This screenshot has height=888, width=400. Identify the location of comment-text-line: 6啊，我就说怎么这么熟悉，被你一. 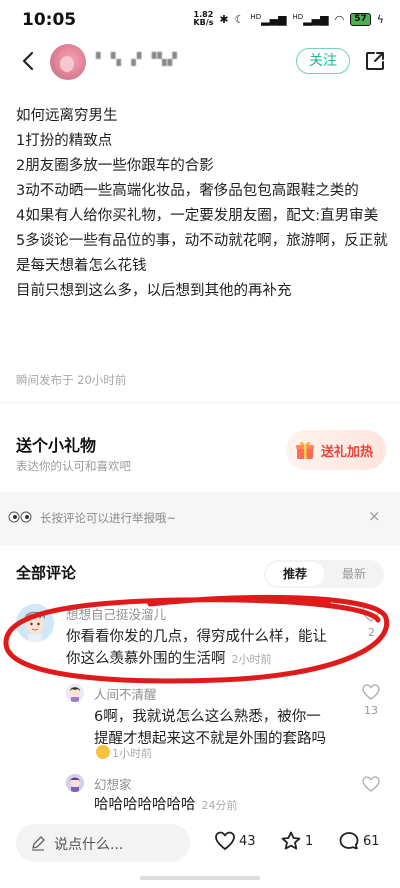
(207, 717).